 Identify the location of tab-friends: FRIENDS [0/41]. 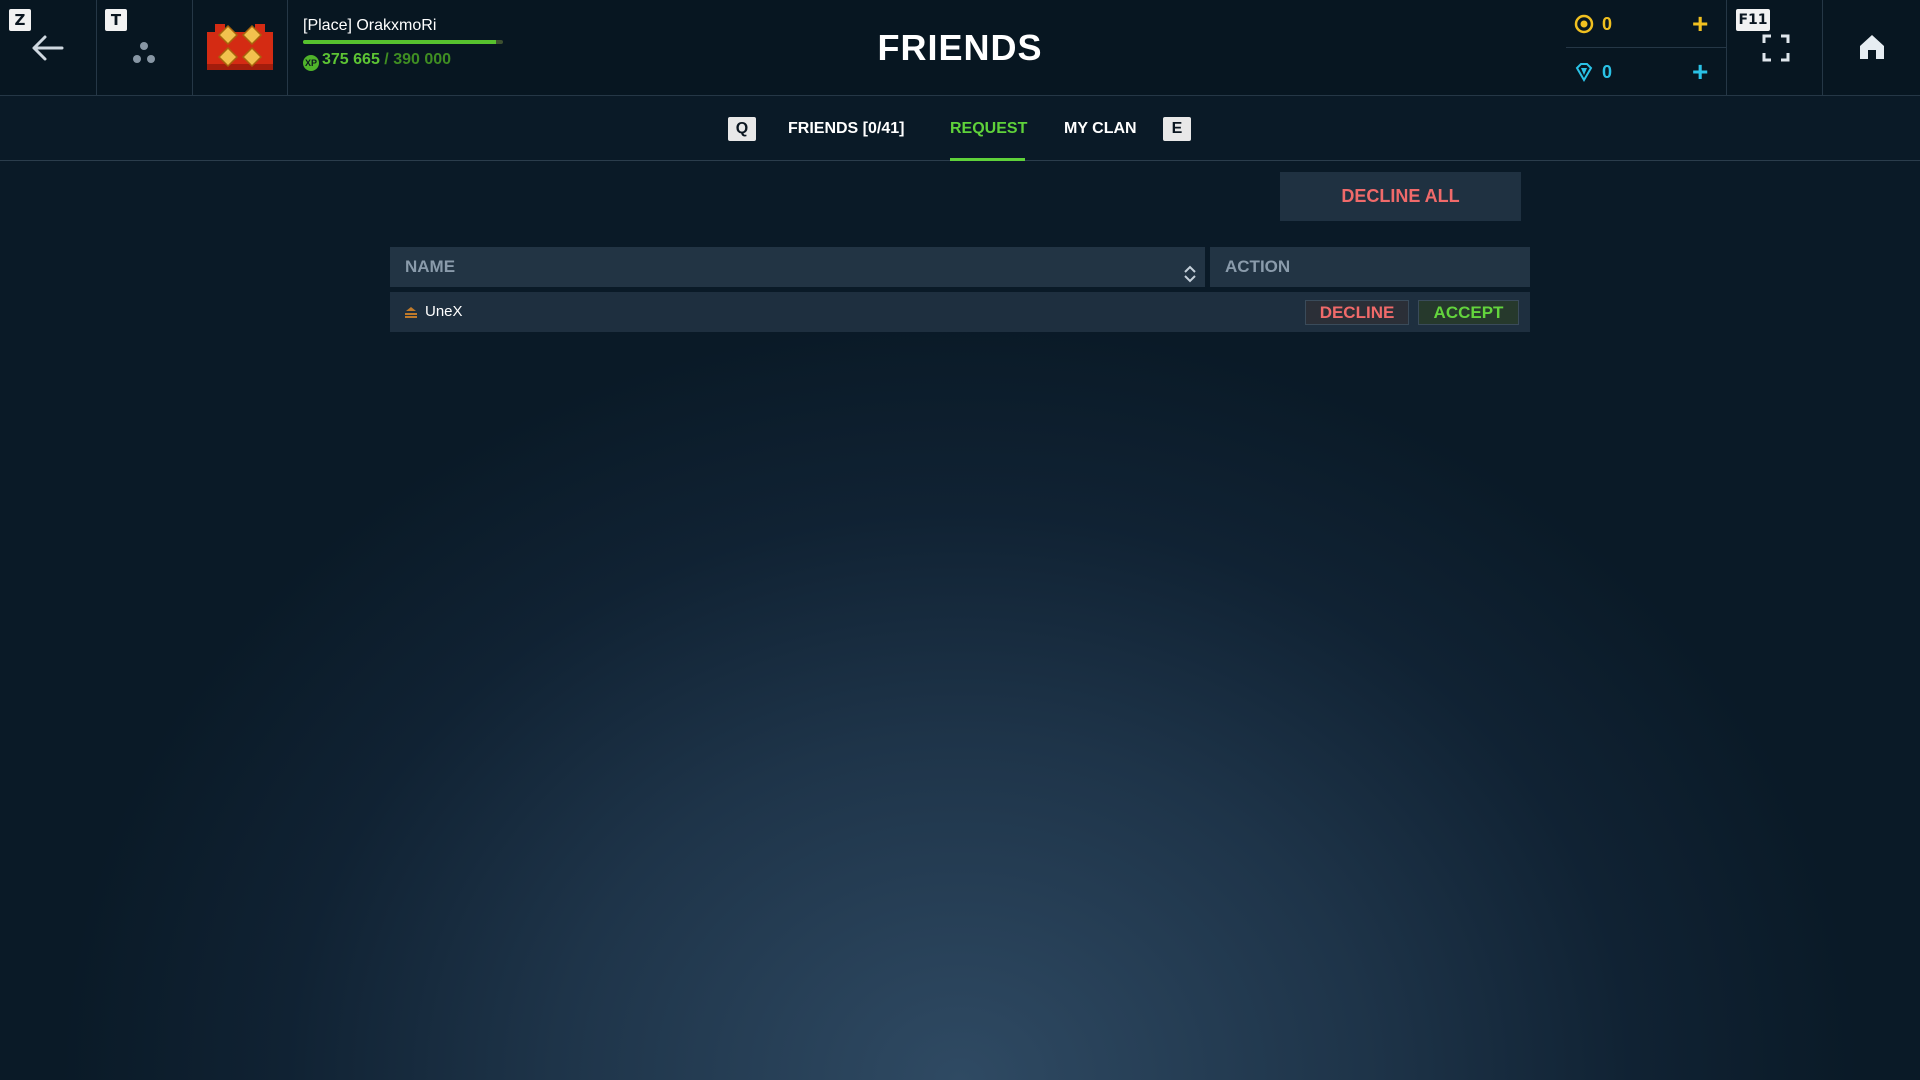
(846, 129).